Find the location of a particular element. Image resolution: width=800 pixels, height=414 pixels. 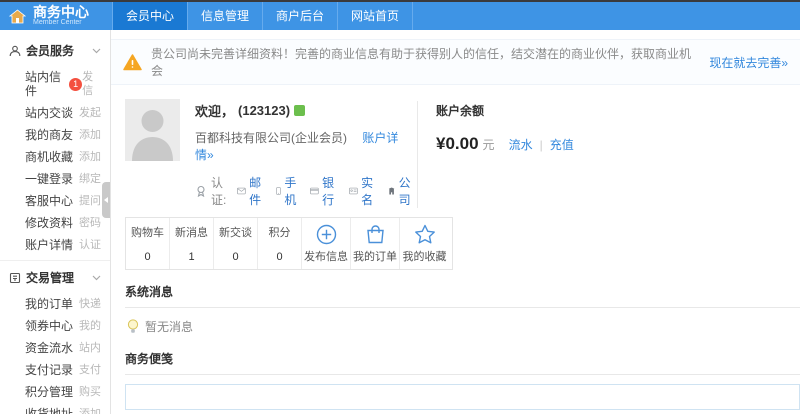

funds-flow-link: 流水 is located at coordinates (521, 144).